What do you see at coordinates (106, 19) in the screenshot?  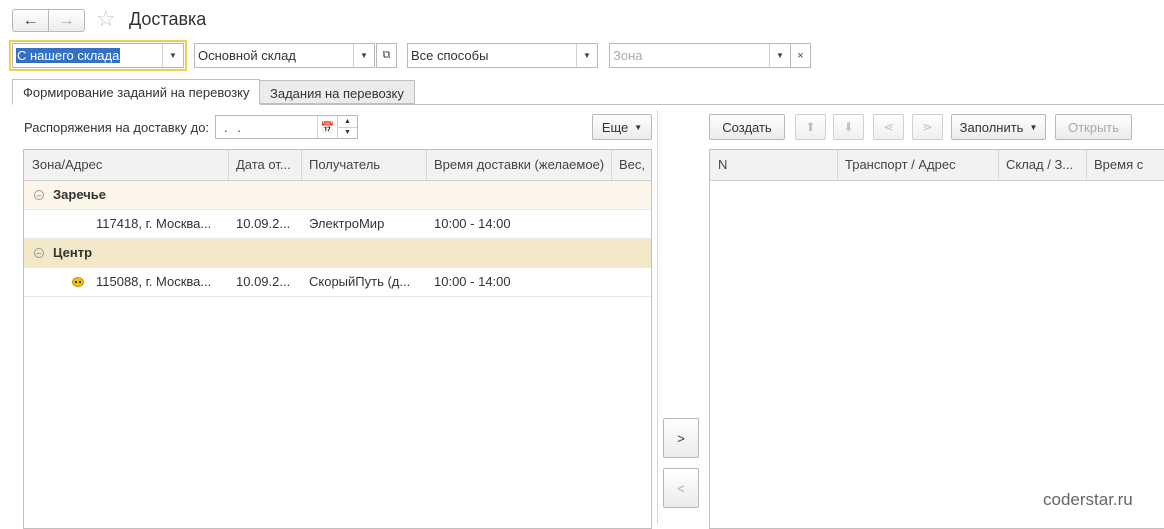 I see `star-icon: ☆` at bounding box center [106, 19].